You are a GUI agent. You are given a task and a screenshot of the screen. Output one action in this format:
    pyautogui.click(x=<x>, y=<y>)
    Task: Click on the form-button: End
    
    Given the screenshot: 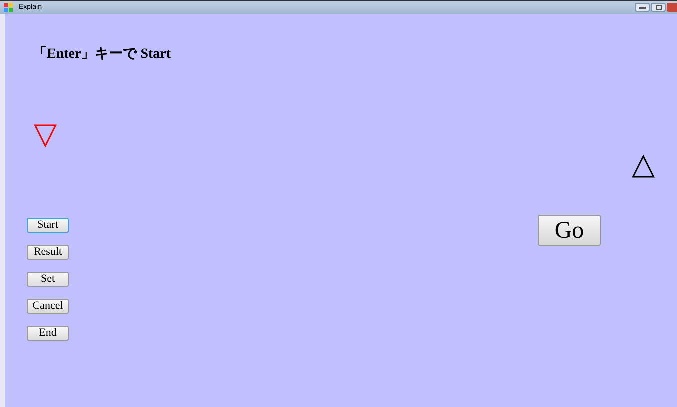 What is the action you would take?
    pyautogui.click(x=48, y=333)
    